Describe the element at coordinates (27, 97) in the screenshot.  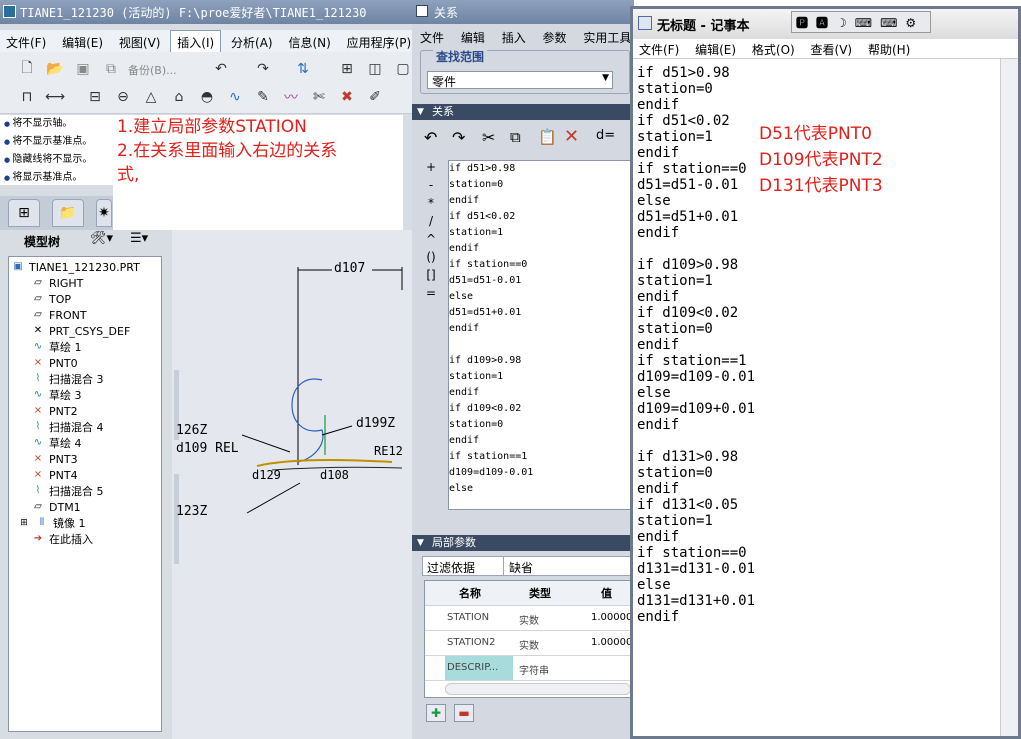
I see `lock-icon: ⊓` at that location.